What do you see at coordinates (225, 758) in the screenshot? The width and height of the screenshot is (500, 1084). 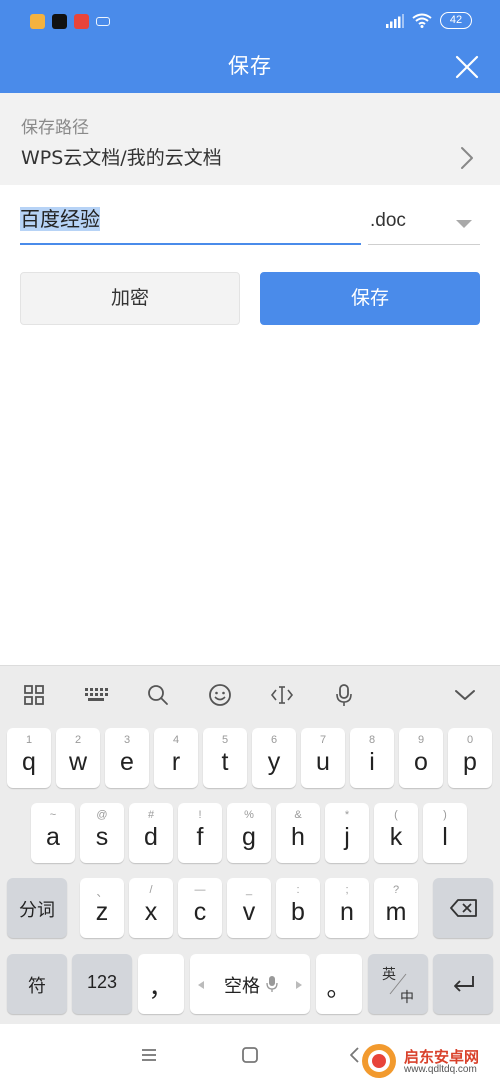 I see `key-t: 5t` at bounding box center [225, 758].